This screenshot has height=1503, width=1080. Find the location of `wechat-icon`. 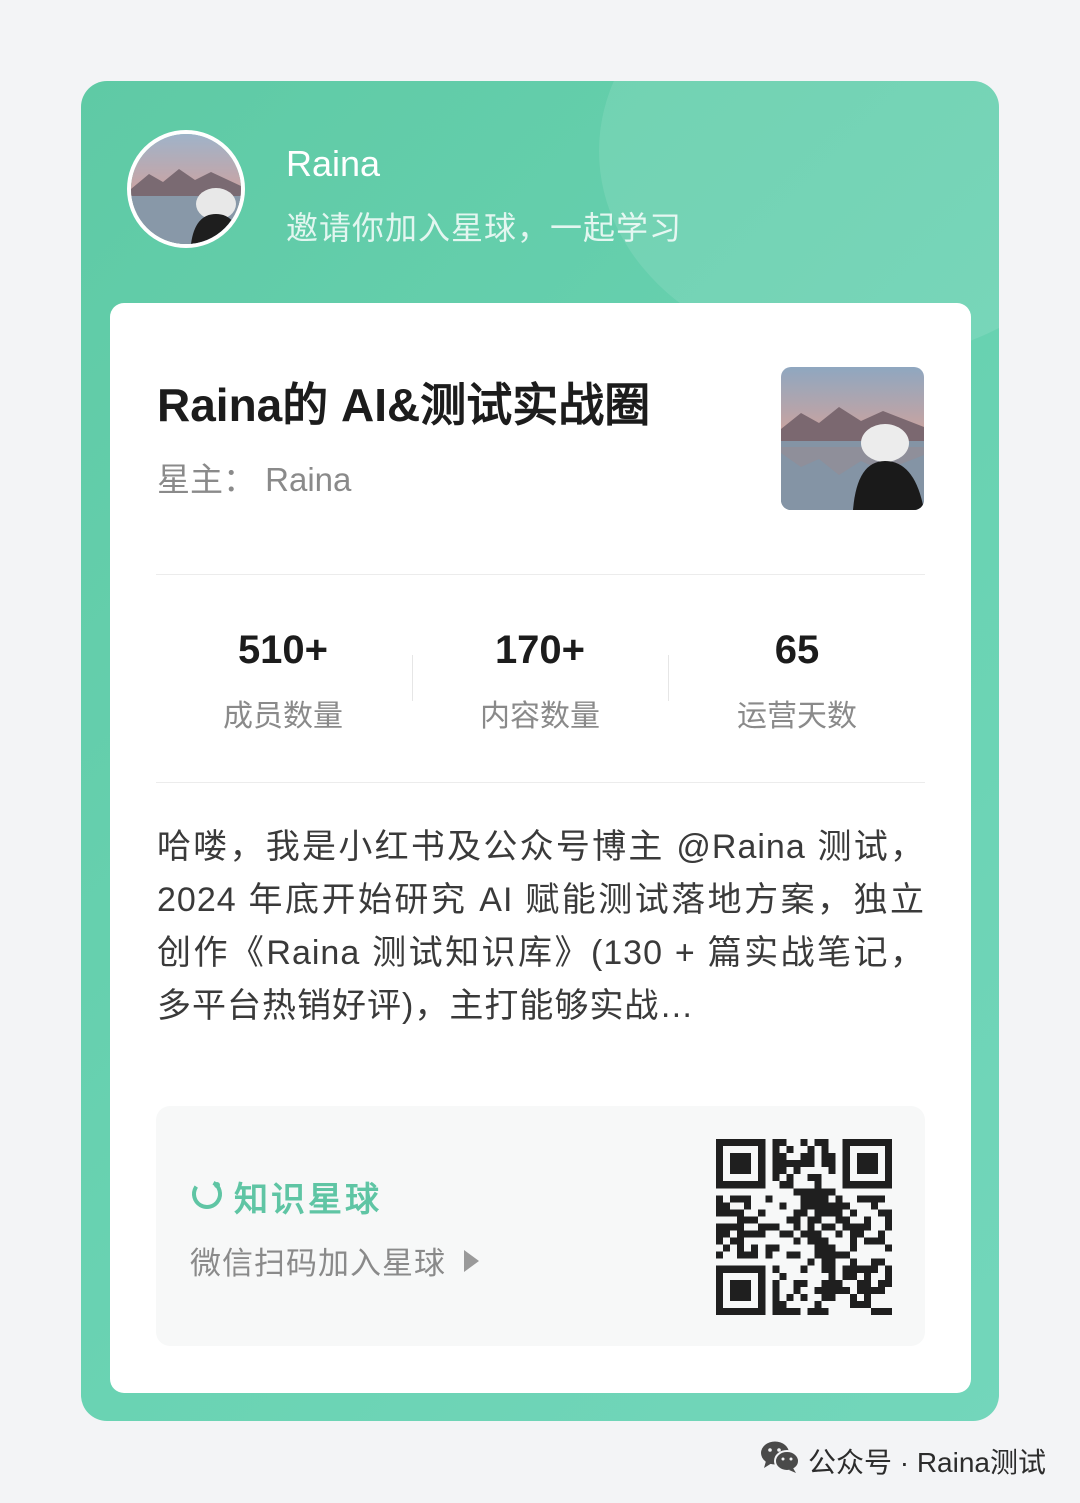

wechat-icon is located at coordinates (780, 1460).